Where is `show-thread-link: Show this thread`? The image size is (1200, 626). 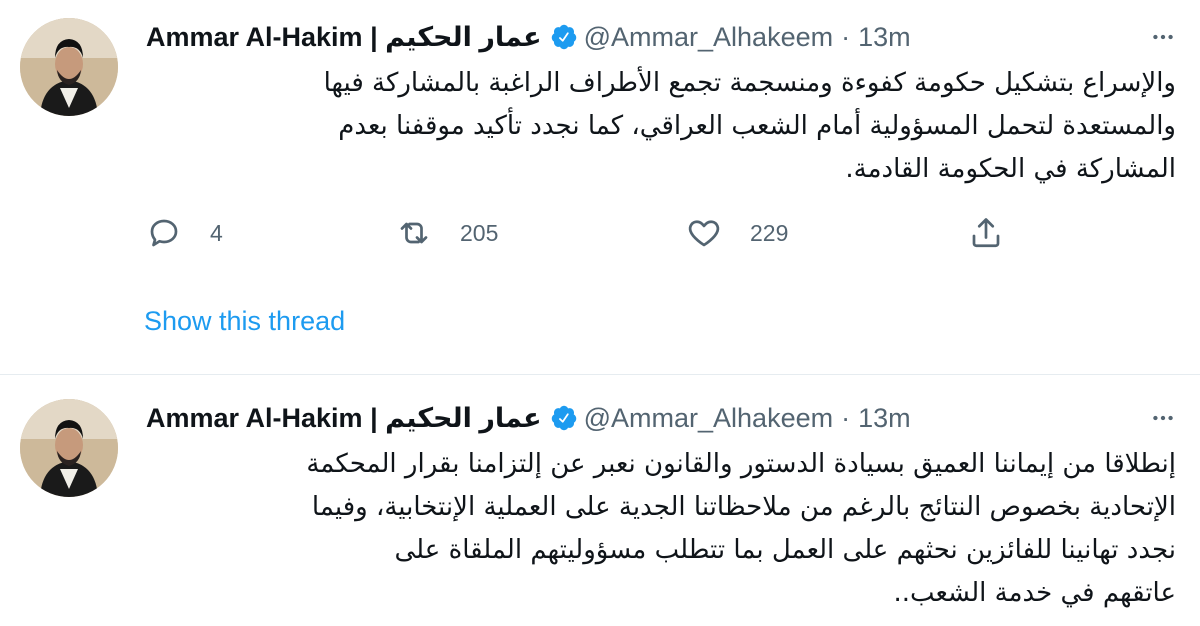
show-thread-link: Show this thread is located at coordinates (244, 321).